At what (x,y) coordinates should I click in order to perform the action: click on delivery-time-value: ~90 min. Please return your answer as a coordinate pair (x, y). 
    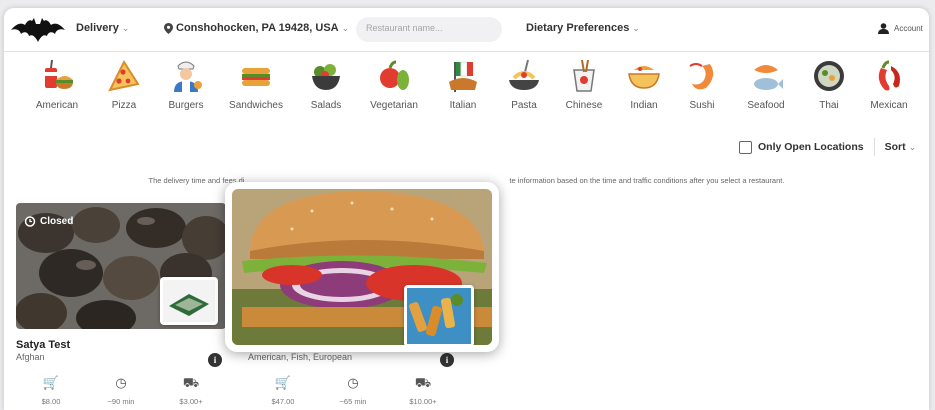
    Looking at the image, I should click on (121, 401).